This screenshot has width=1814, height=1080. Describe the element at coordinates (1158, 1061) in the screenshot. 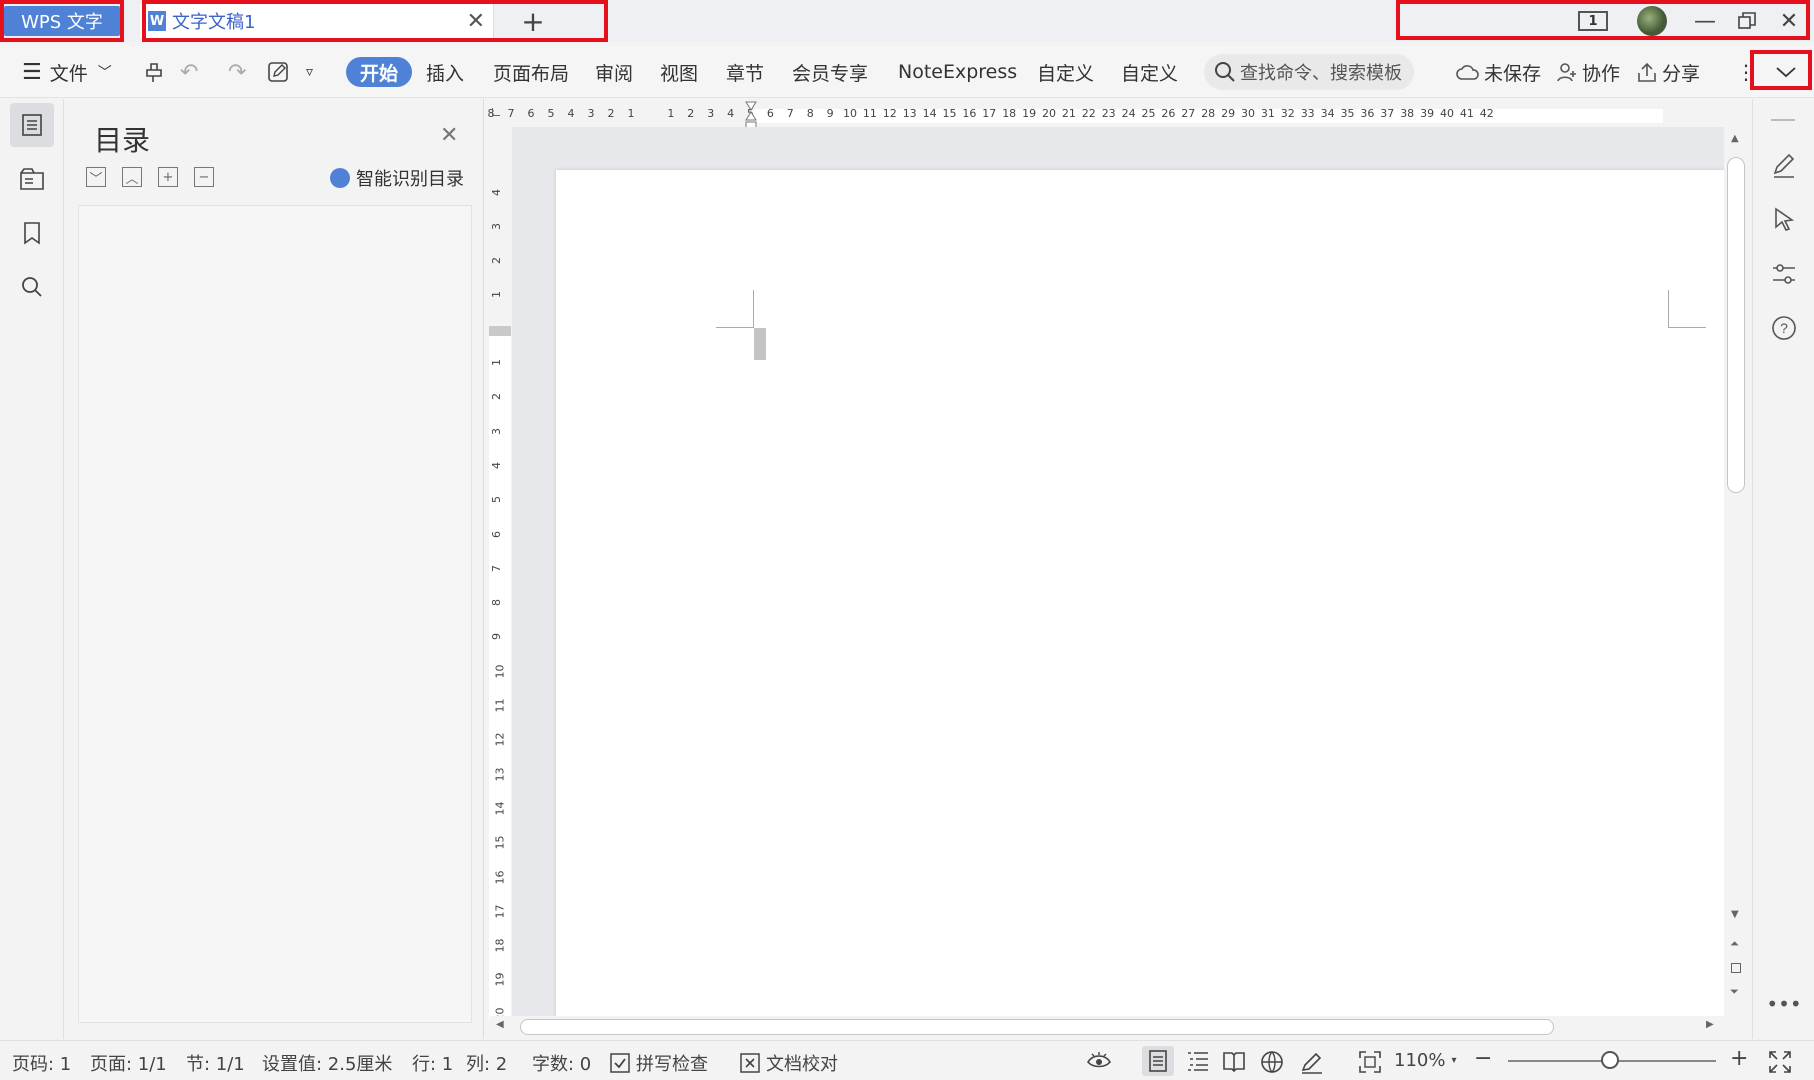

I see `page-view-icon` at that location.